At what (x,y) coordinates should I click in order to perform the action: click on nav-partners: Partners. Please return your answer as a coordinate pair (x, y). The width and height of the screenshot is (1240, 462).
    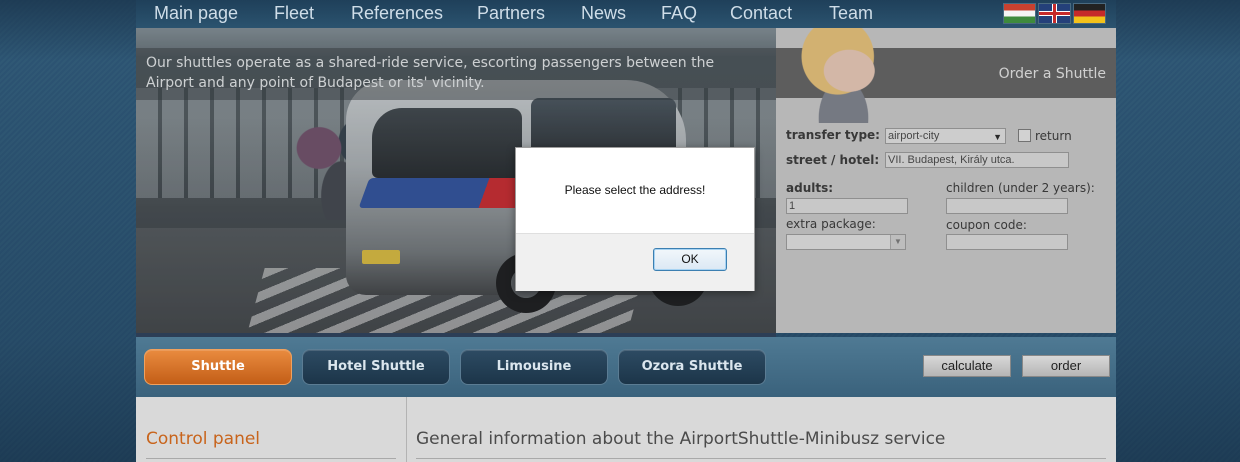
    Looking at the image, I should click on (511, 13).